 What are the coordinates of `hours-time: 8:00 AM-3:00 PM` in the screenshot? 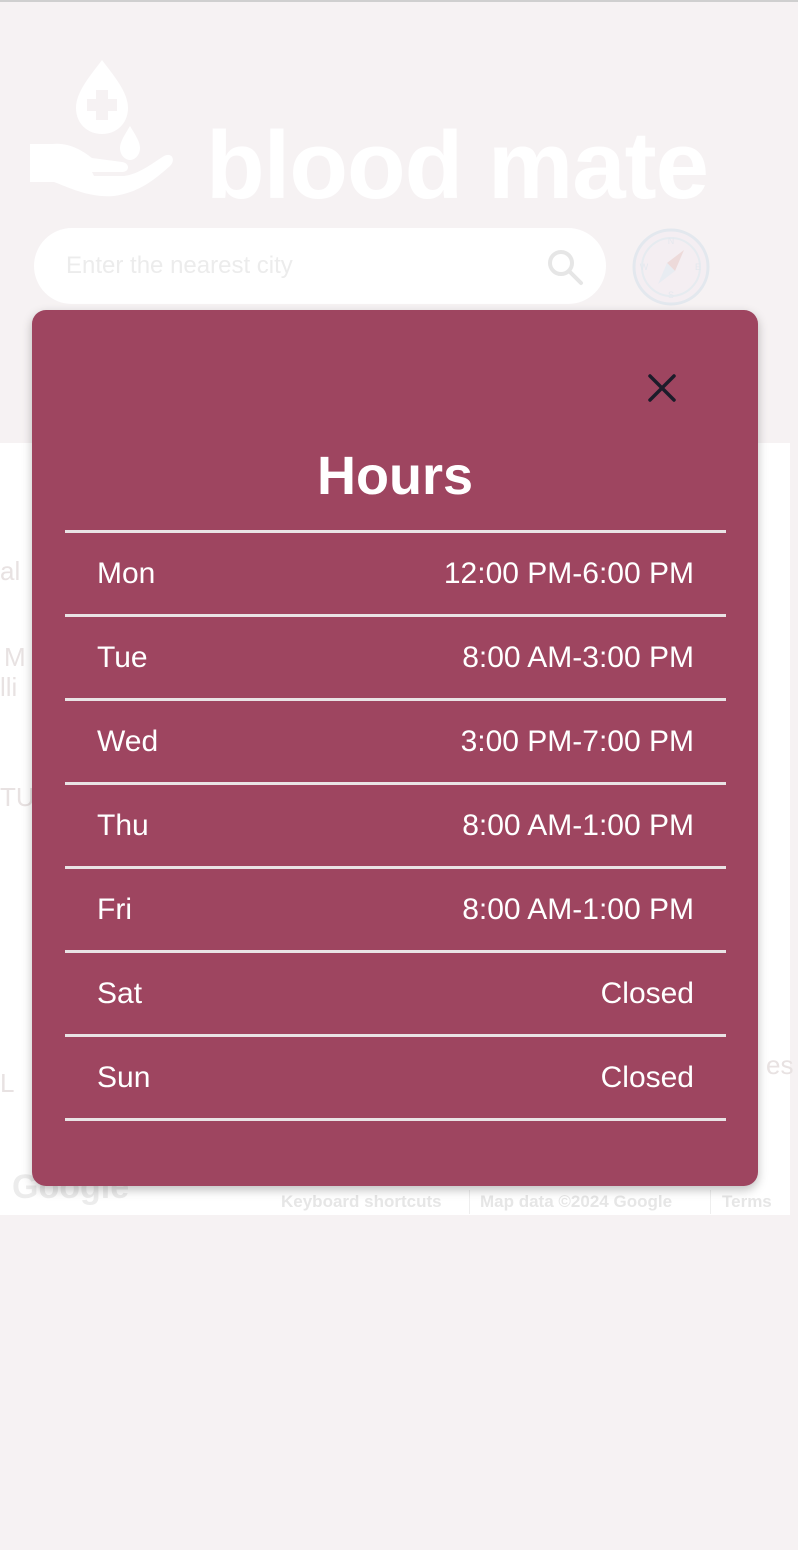 It's located at (578, 657).